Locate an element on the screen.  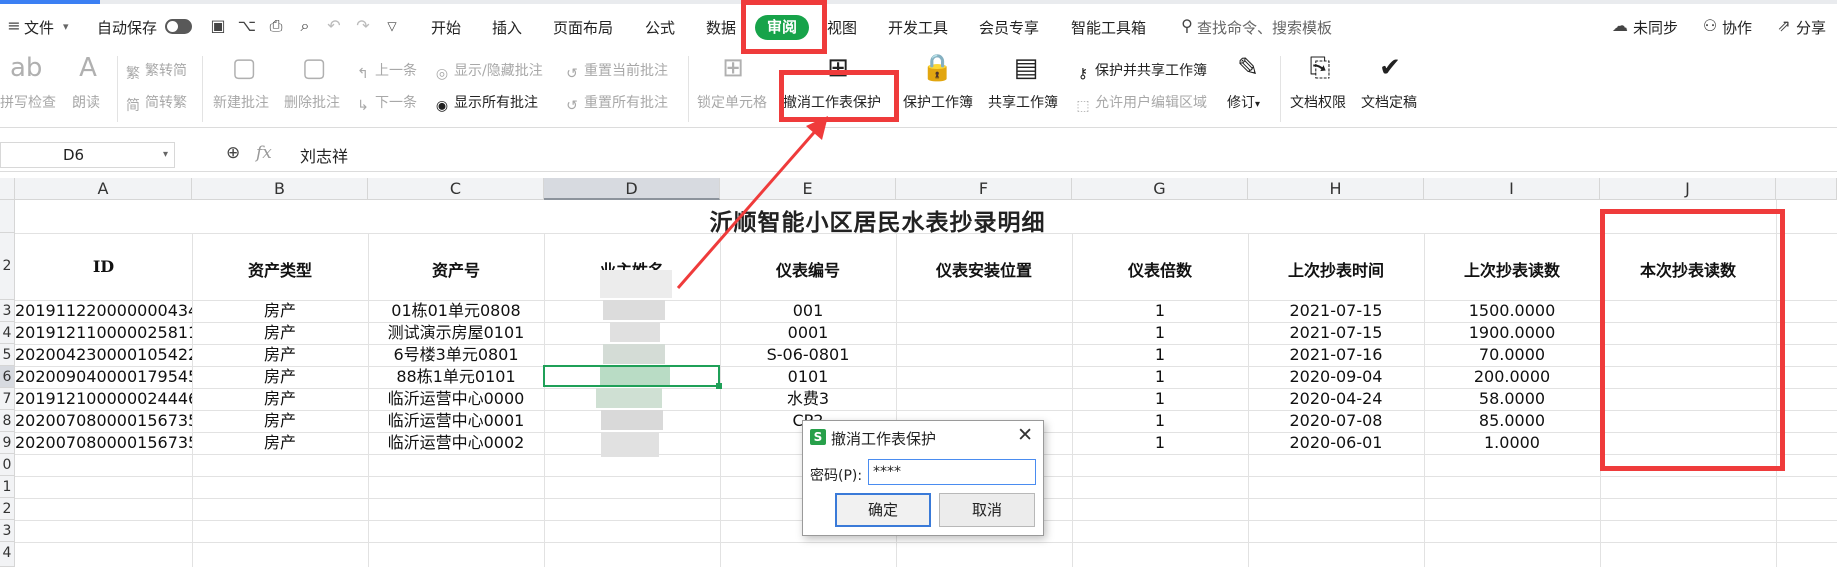
wps-logo-icon: S is located at coordinates (818, 437).